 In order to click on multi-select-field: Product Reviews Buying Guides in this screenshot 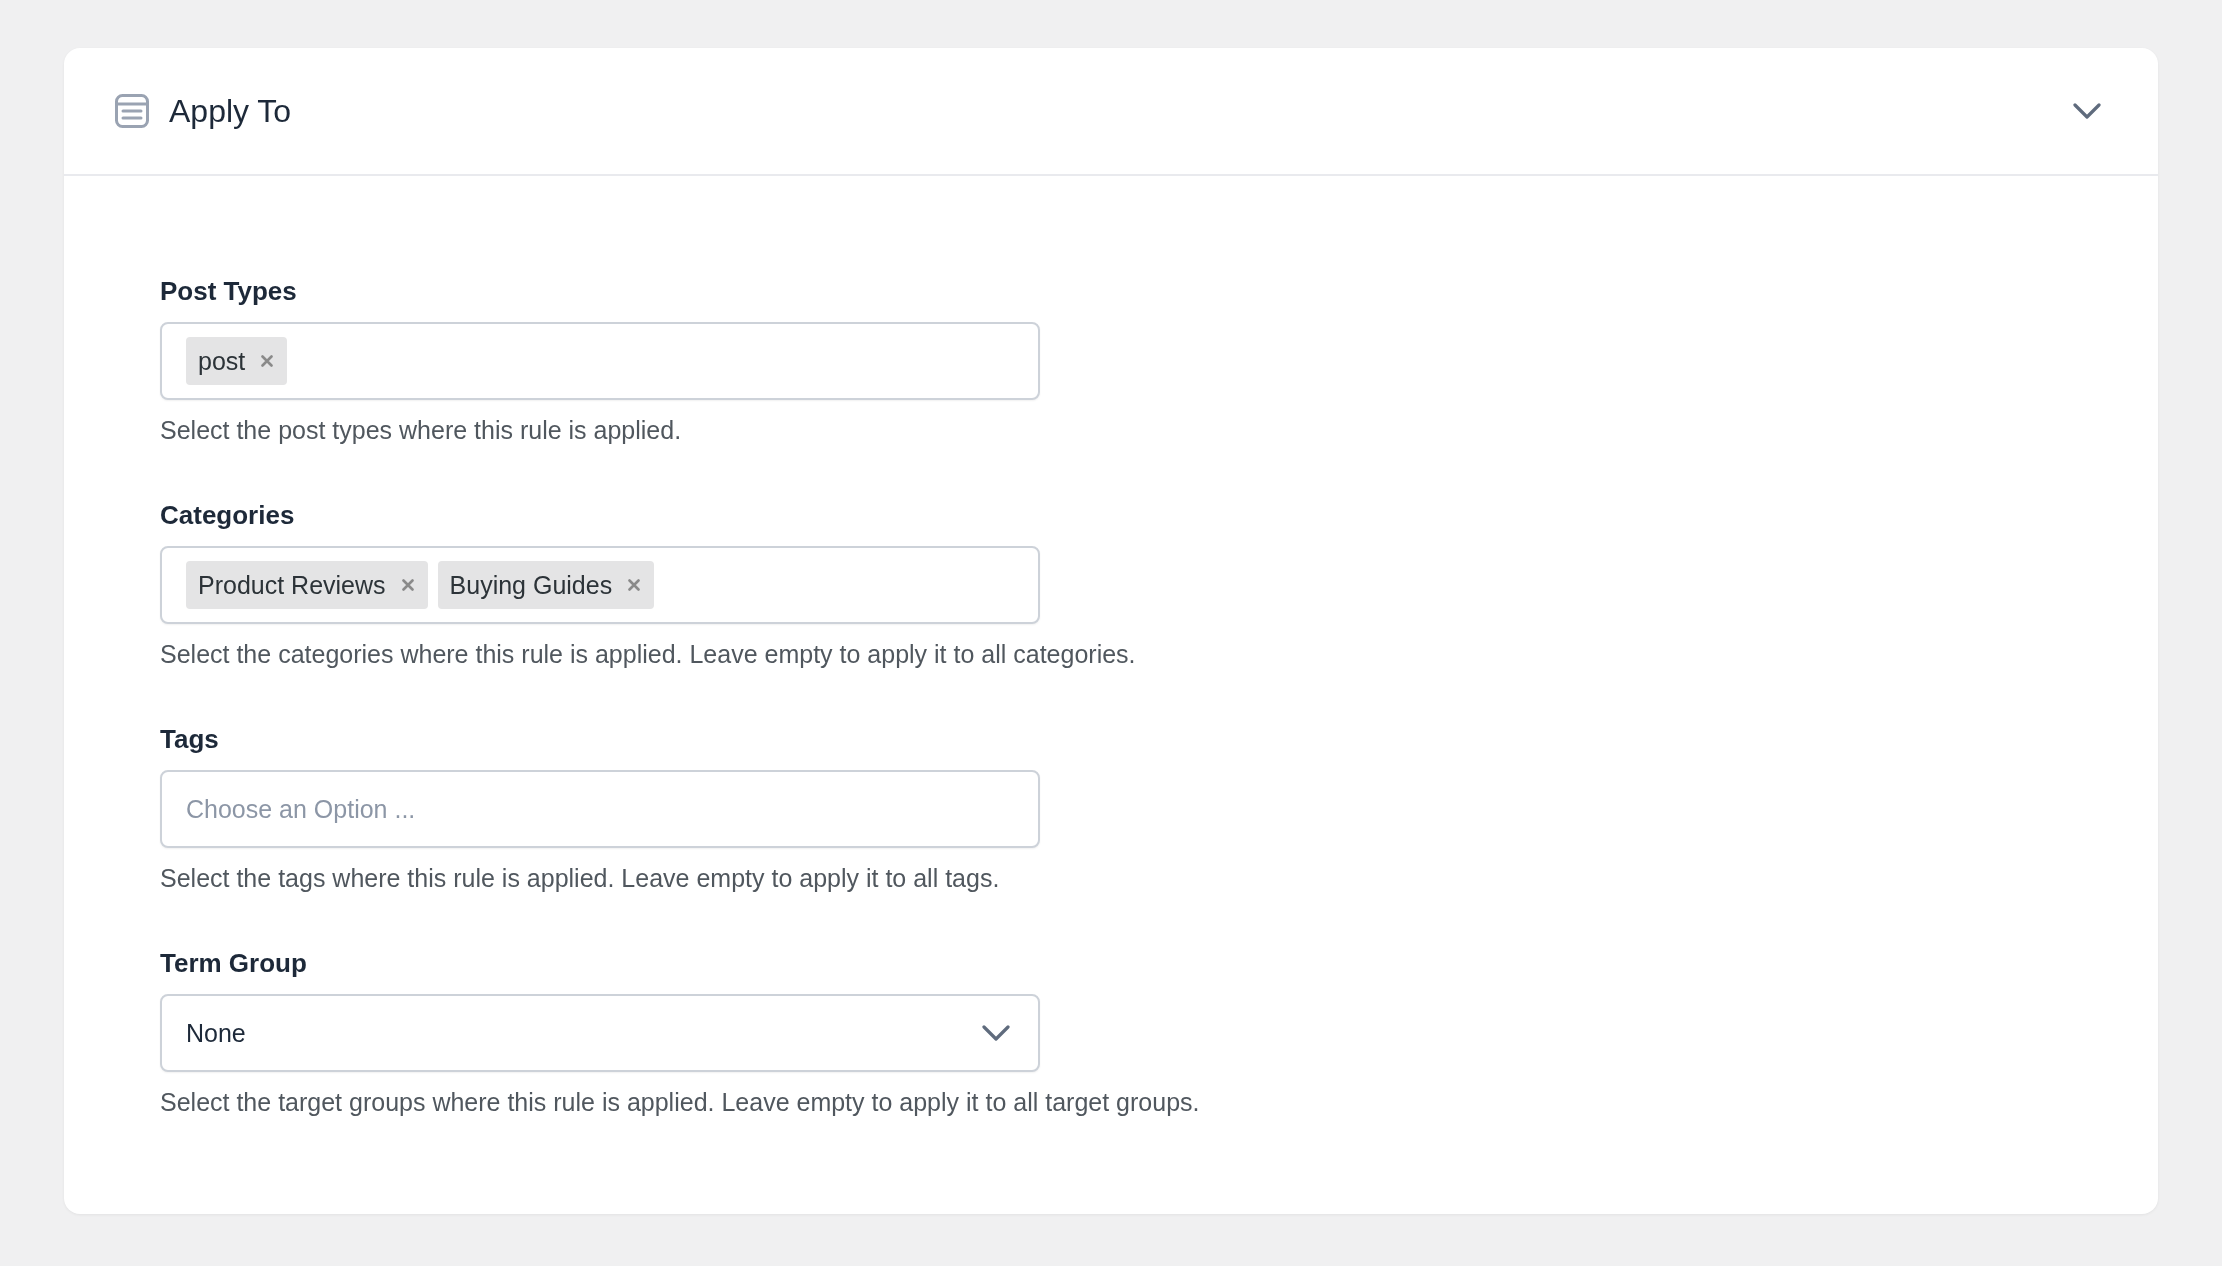, I will do `click(600, 585)`.